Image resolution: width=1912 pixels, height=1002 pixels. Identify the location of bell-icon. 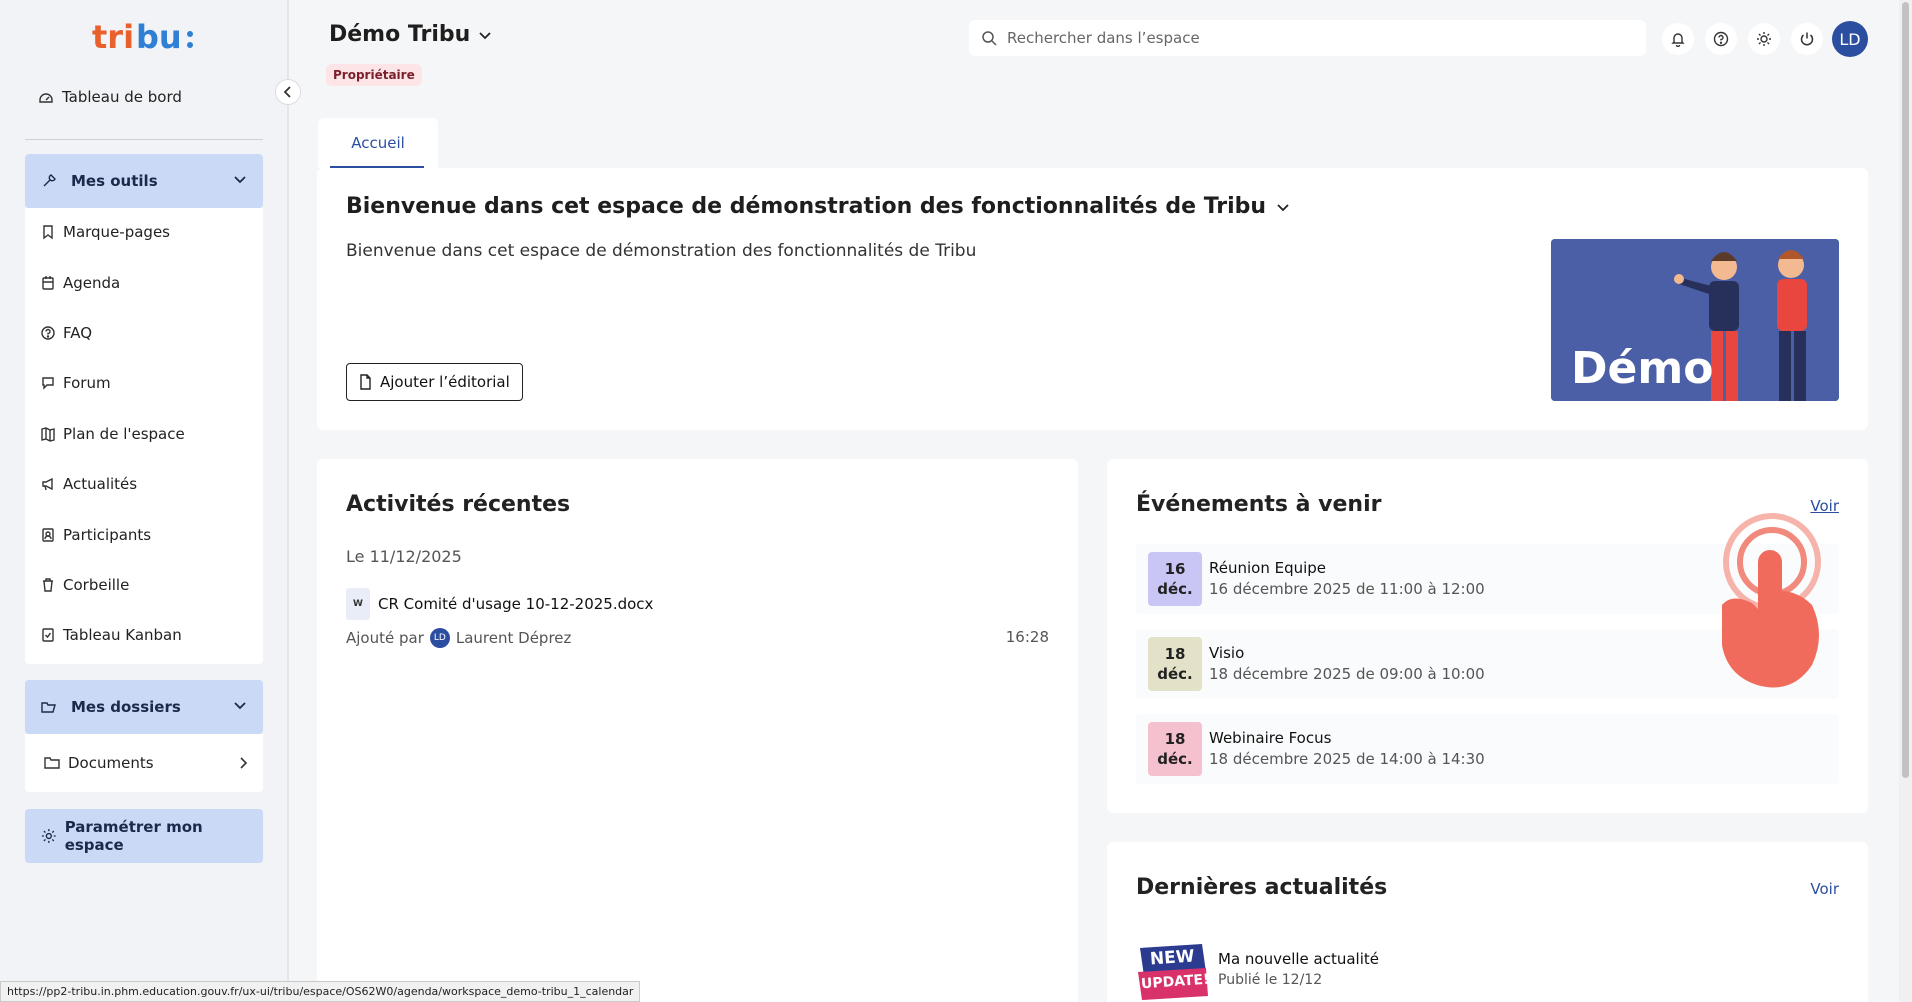
(1678, 40).